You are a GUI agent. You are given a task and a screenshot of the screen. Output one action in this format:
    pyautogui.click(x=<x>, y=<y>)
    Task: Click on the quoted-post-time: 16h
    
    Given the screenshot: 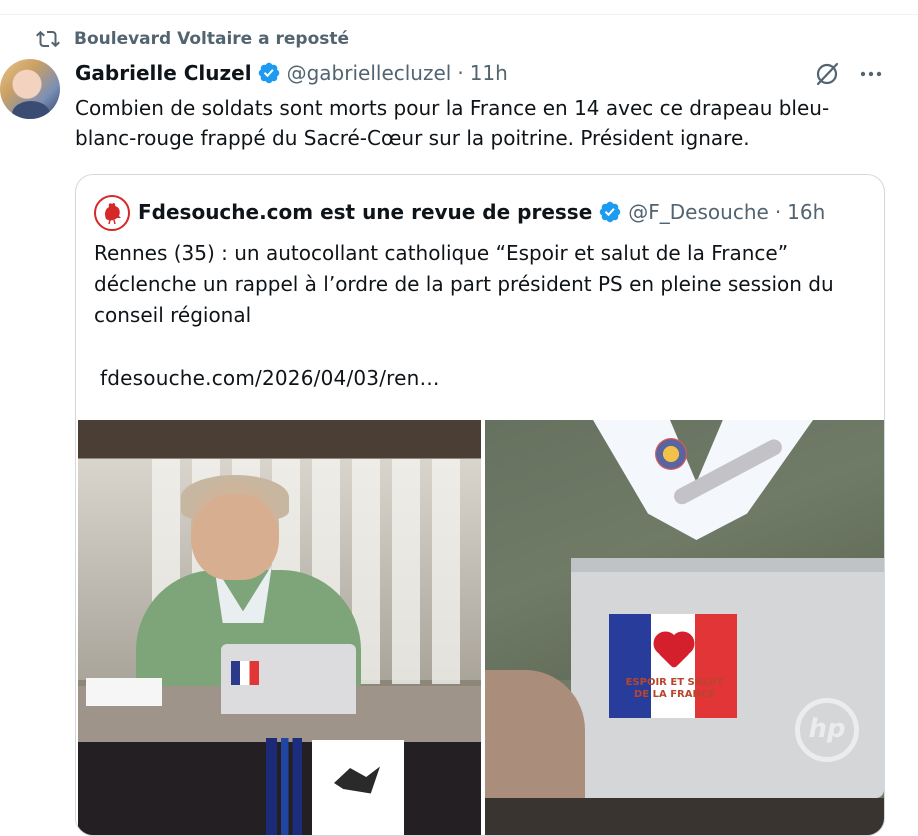 What is the action you would take?
    pyautogui.click(x=806, y=212)
    